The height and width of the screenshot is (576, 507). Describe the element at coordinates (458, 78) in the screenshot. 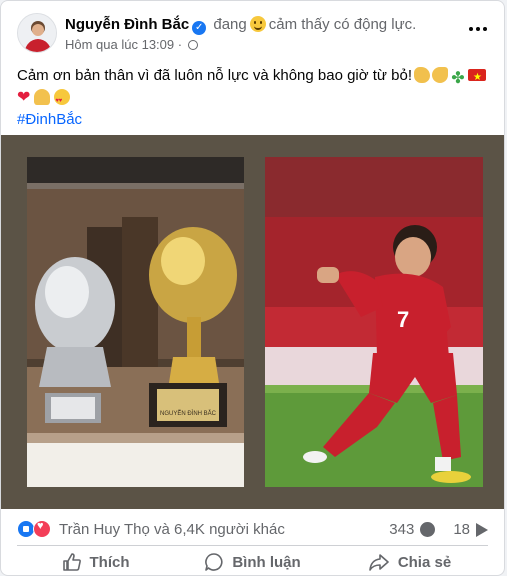

I see `clover-icon: ✤` at that location.